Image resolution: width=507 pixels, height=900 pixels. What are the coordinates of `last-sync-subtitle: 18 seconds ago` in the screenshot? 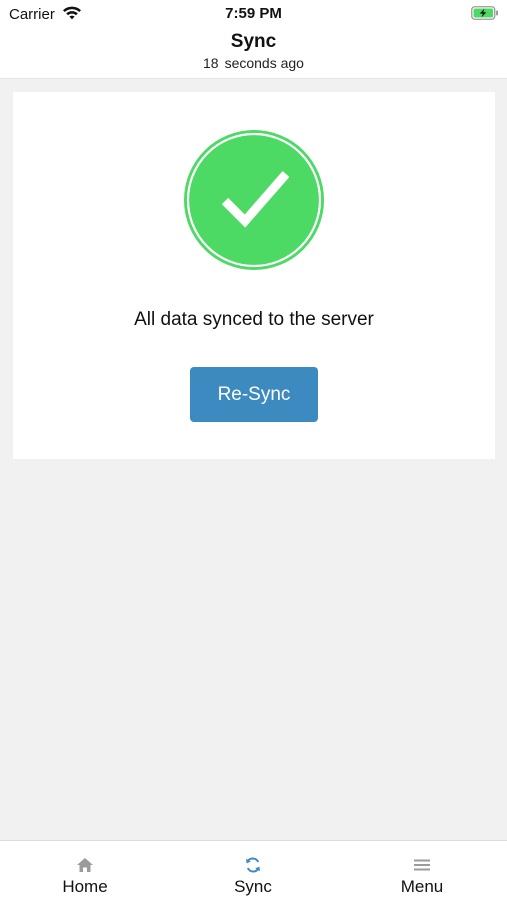 It's located at (253, 63).